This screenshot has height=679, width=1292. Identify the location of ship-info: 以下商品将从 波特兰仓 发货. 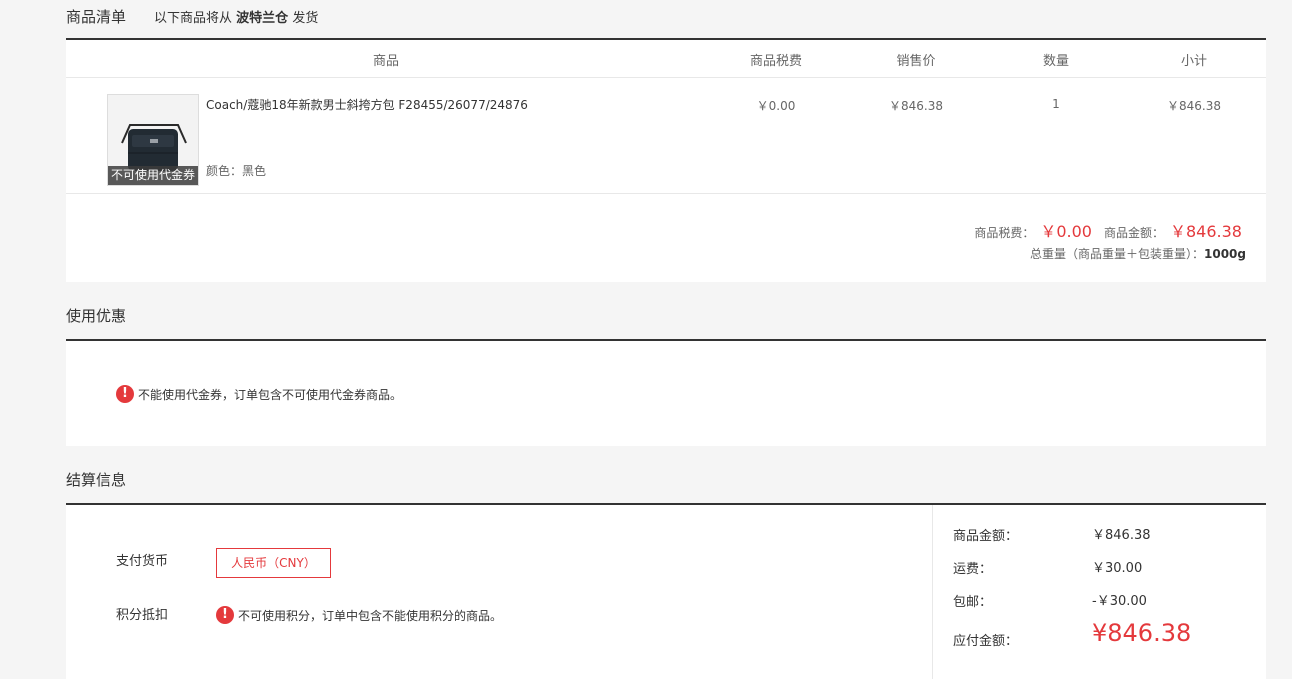
(236, 16).